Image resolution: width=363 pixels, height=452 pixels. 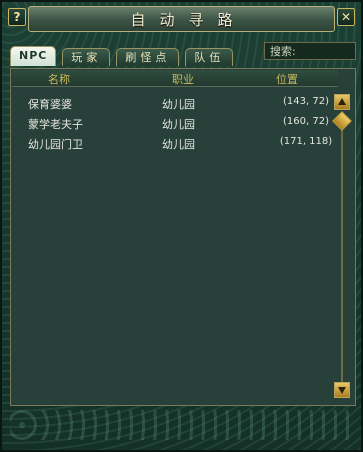 What do you see at coordinates (310, 51) in the screenshot?
I see `search-input` at bounding box center [310, 51].